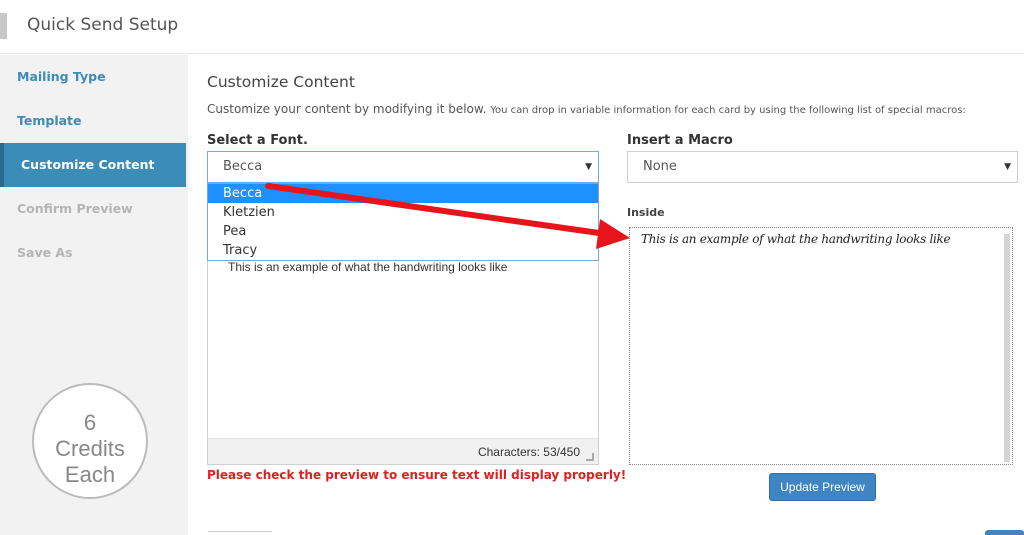  Describe the element at coordinates (281, 82) in the screenshot. I see `section-title: Customize Content` at that location.